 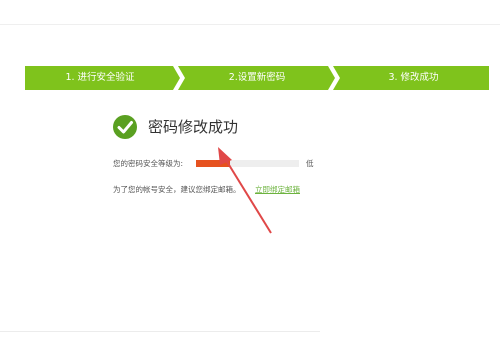 I want to click on footer-divider, so click(x=160, y=331).